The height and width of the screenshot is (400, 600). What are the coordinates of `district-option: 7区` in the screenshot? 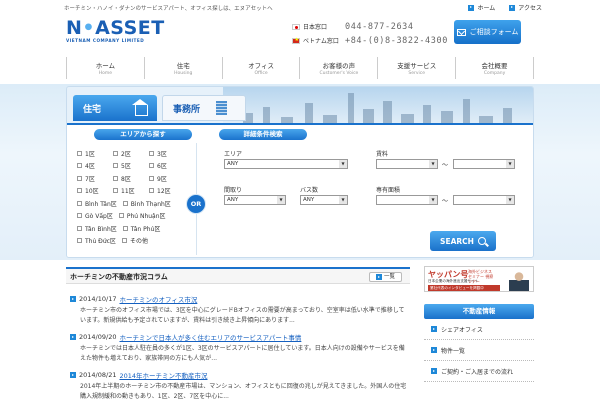 It's located at (95, 178).